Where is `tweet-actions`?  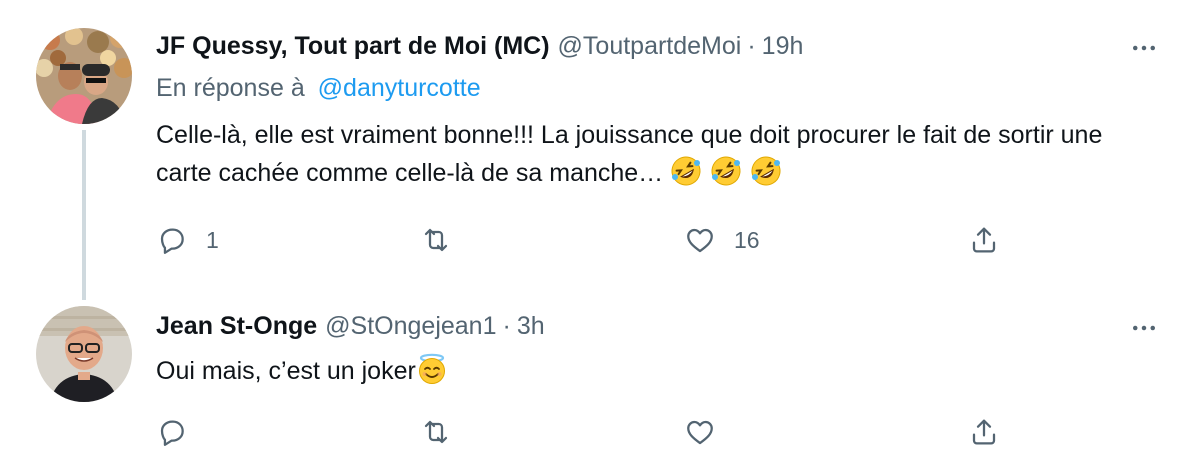
tweet-actions is located at coordinates (606, 432).